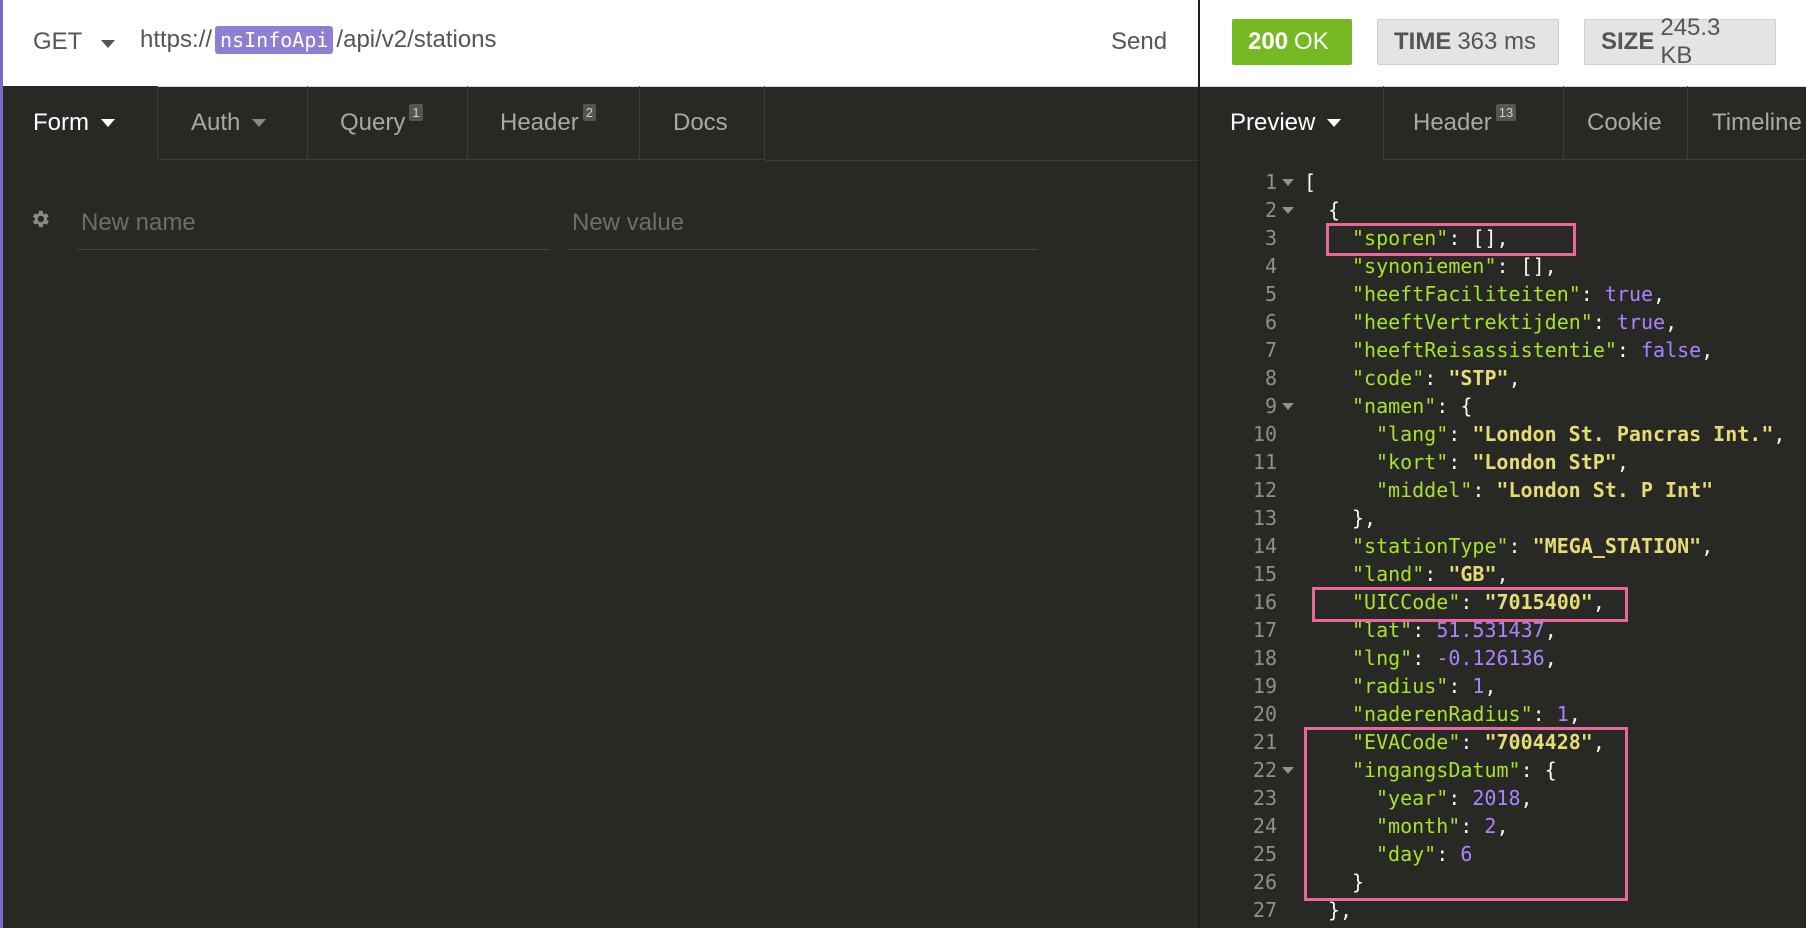 This screenshot has height=928, width=1806. What do you see at coordinates (1388, 378) in the screenshot?
I see `json-key: "code"` at bounding box center [1388, 378].